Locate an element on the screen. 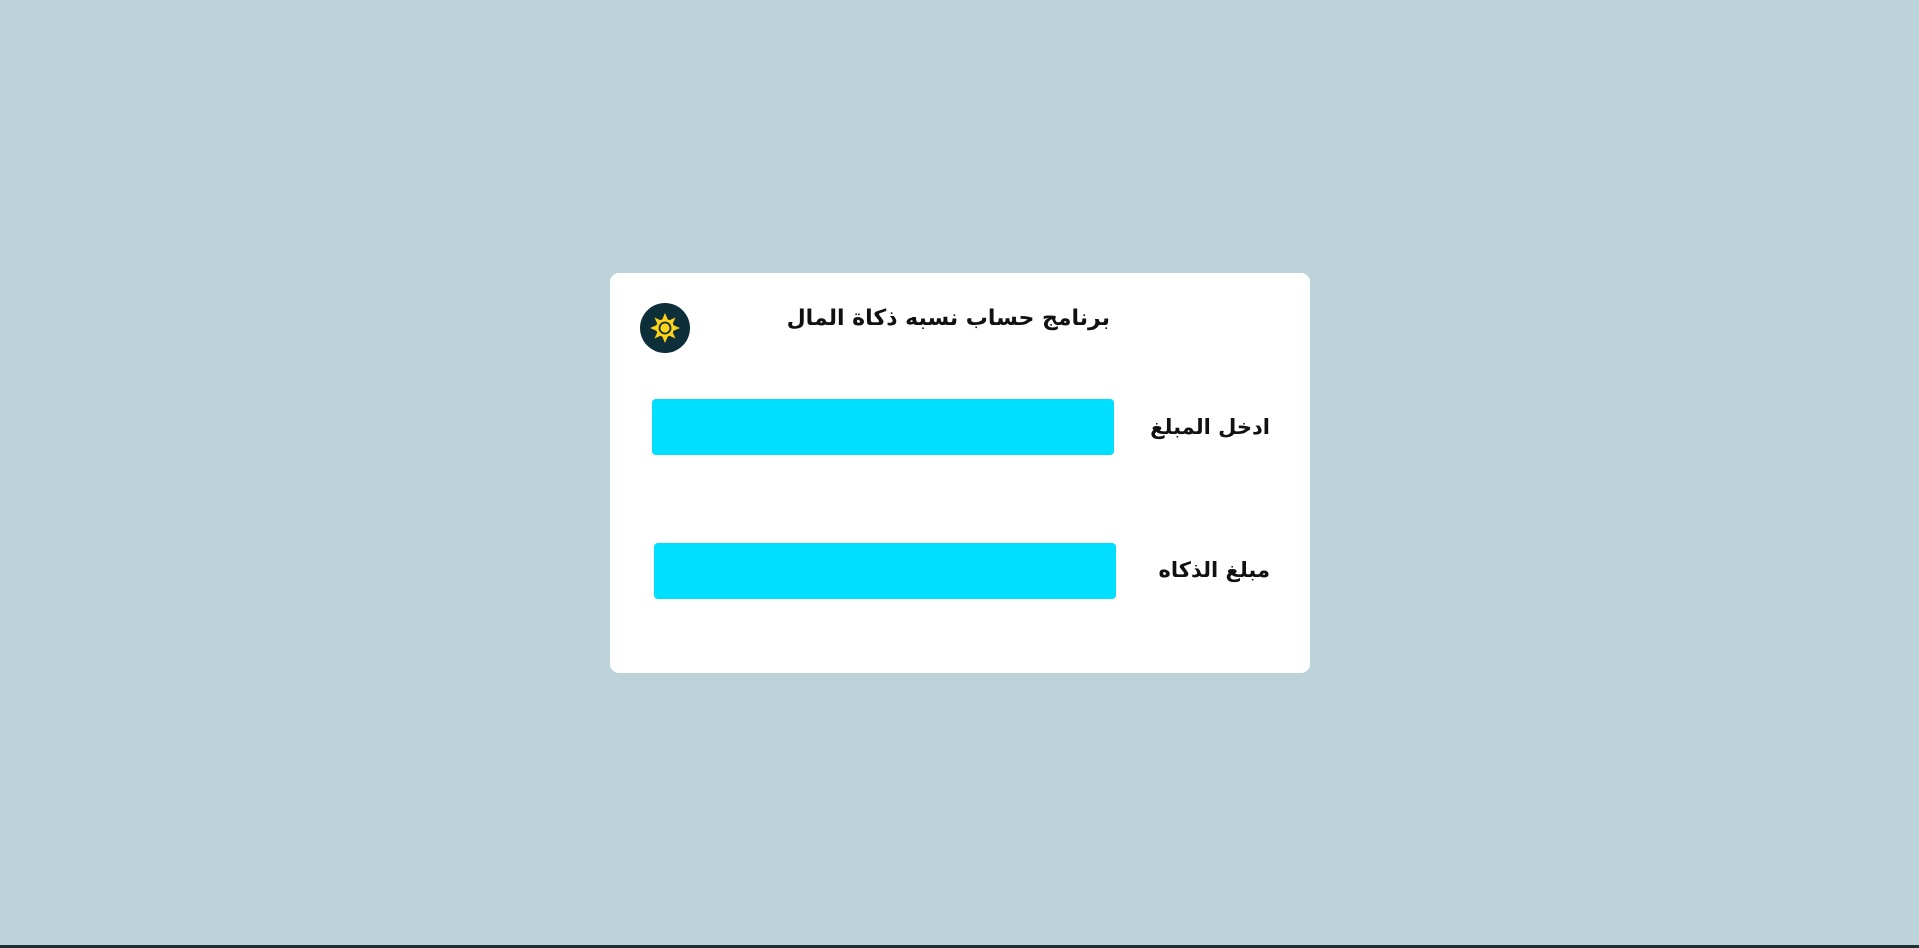 This screenshot has height=948, width=1919. page-title: برنامج حساب نسبه ذكاة المال is located at coordinates (948, 318).